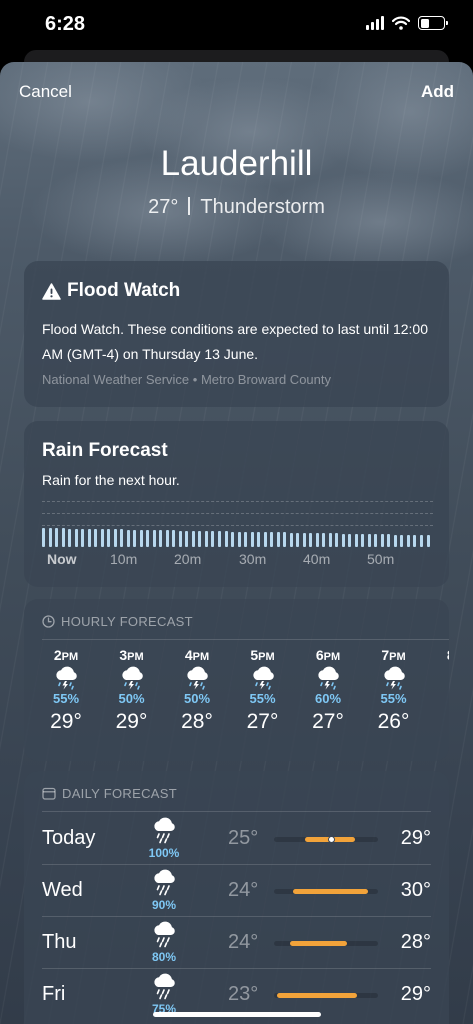 This screenshot has width=473, height=1024. What do you see at coordinates (236, 811) in the screenshot?
I see `daily-divider` at bounding box center [236, 811].